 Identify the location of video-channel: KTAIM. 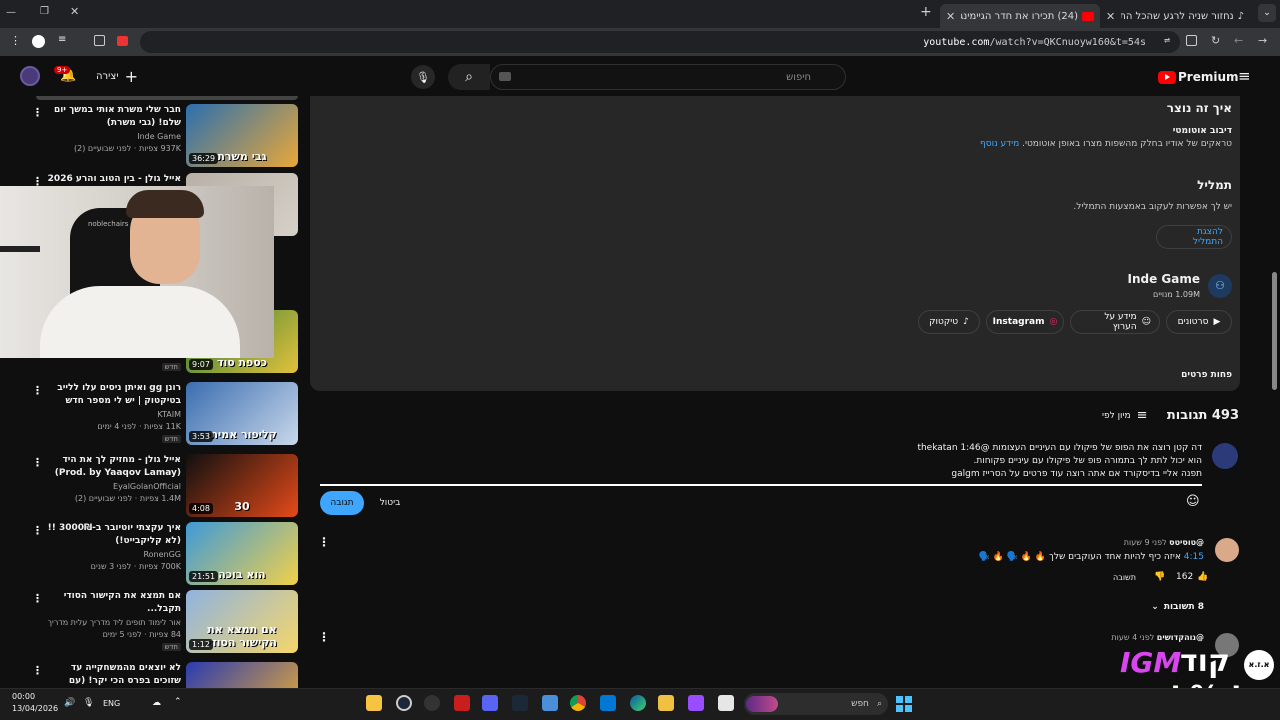
(169, 414).